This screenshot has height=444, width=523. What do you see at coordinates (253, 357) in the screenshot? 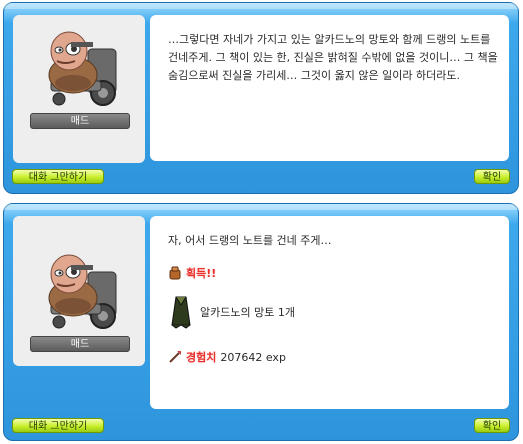
I see `exp-value: 207642 exp` at bounding box center [253, 357].